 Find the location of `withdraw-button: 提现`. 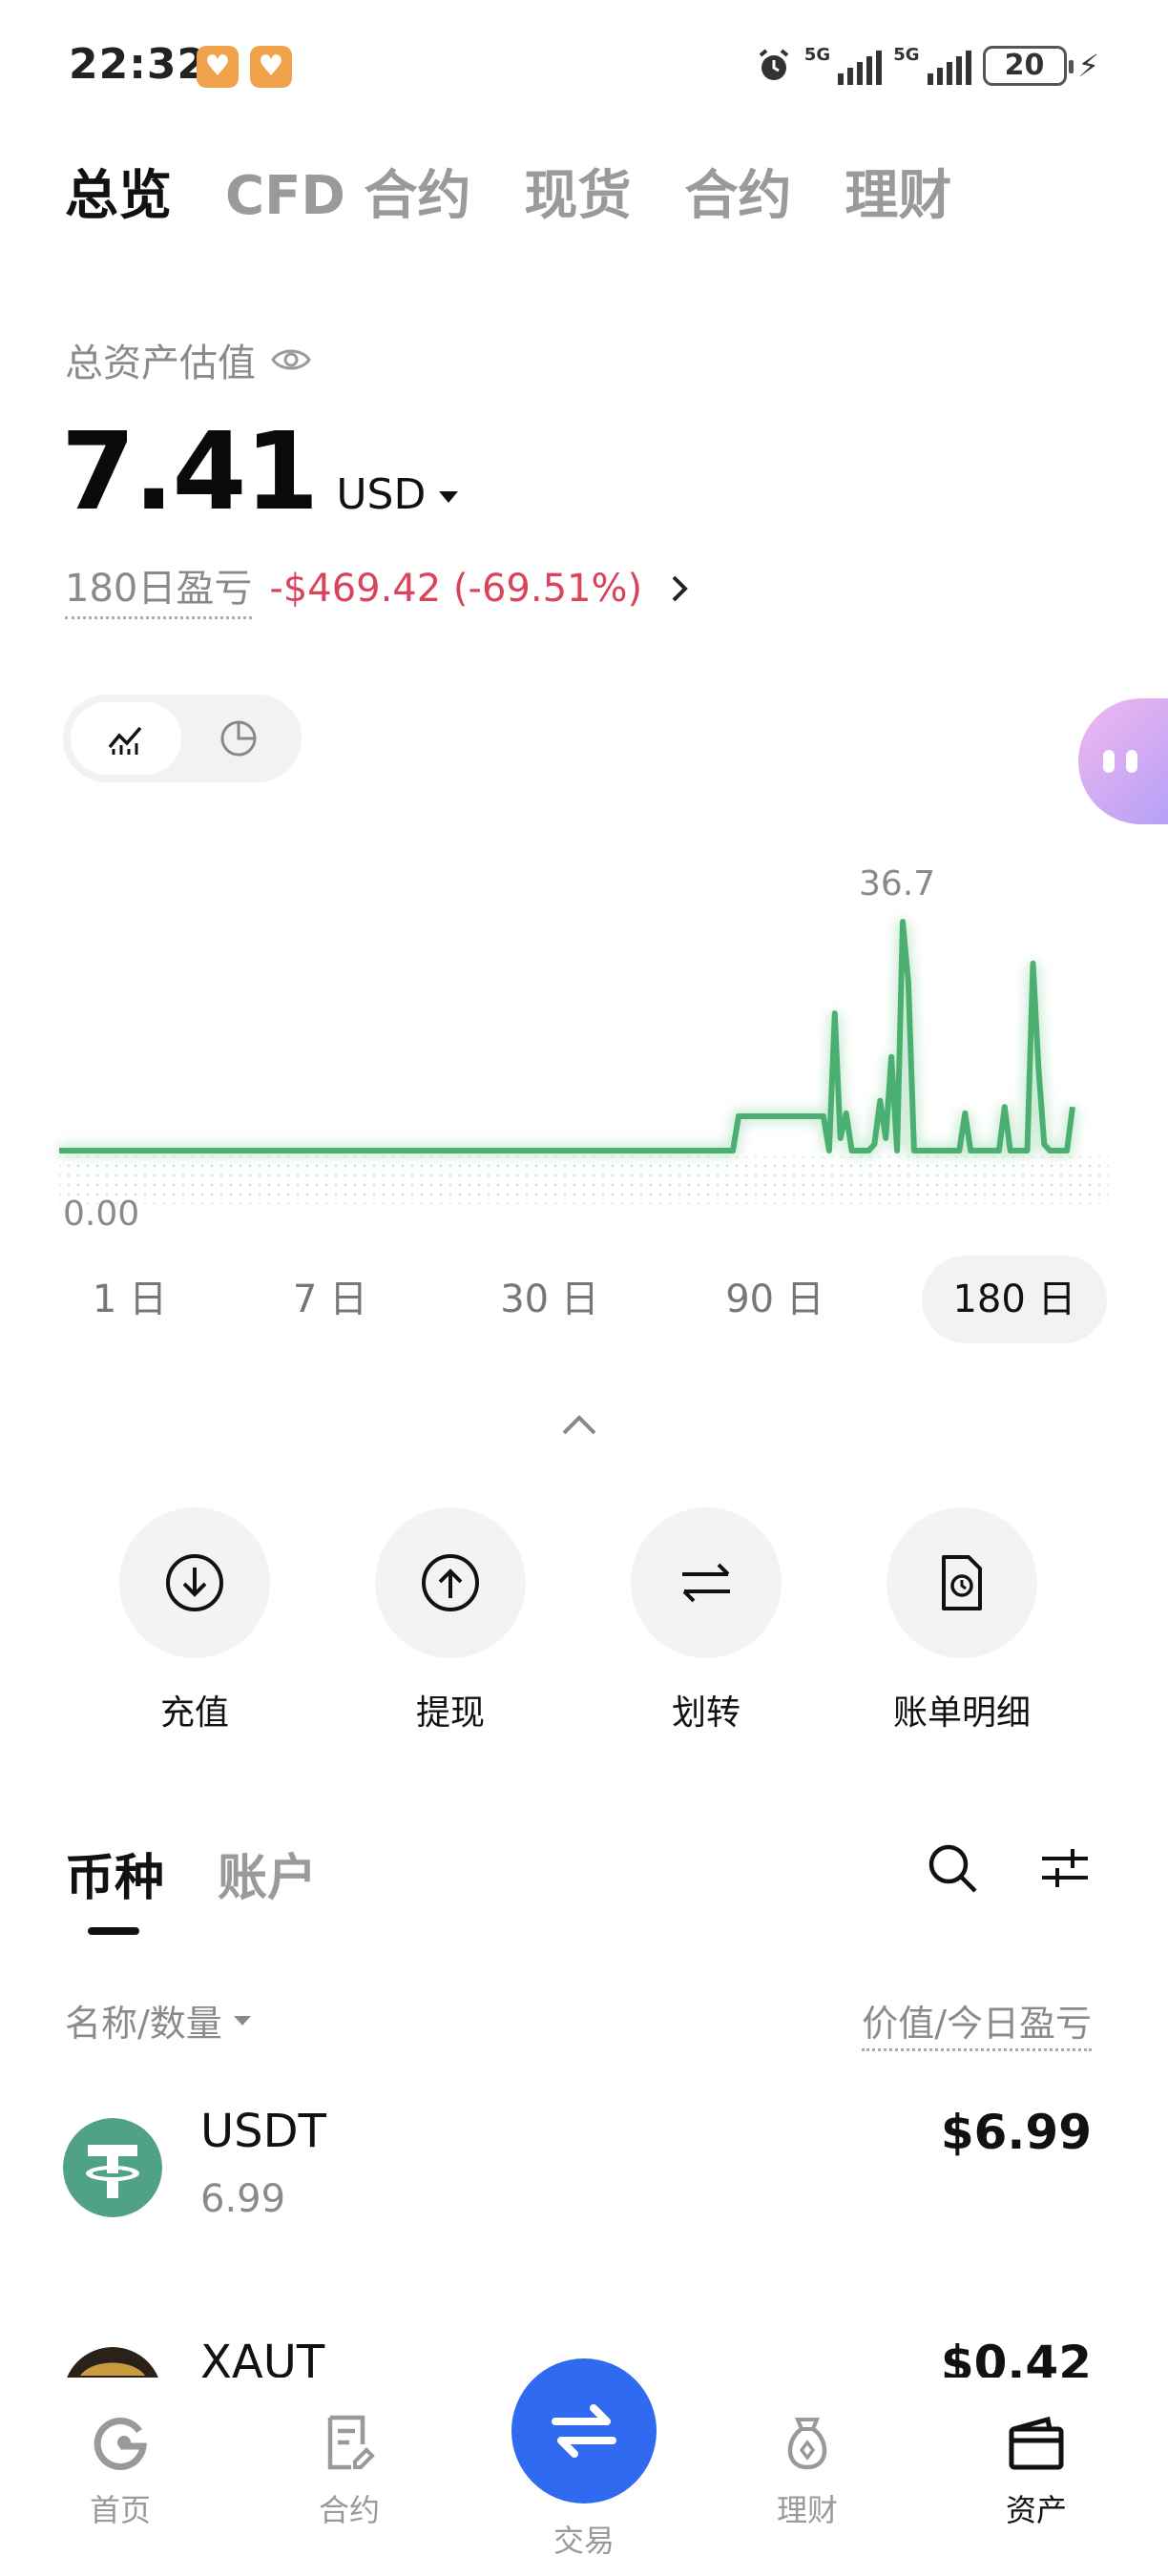

withdraw-button: 提现 is located at coordinates (450, 1621).